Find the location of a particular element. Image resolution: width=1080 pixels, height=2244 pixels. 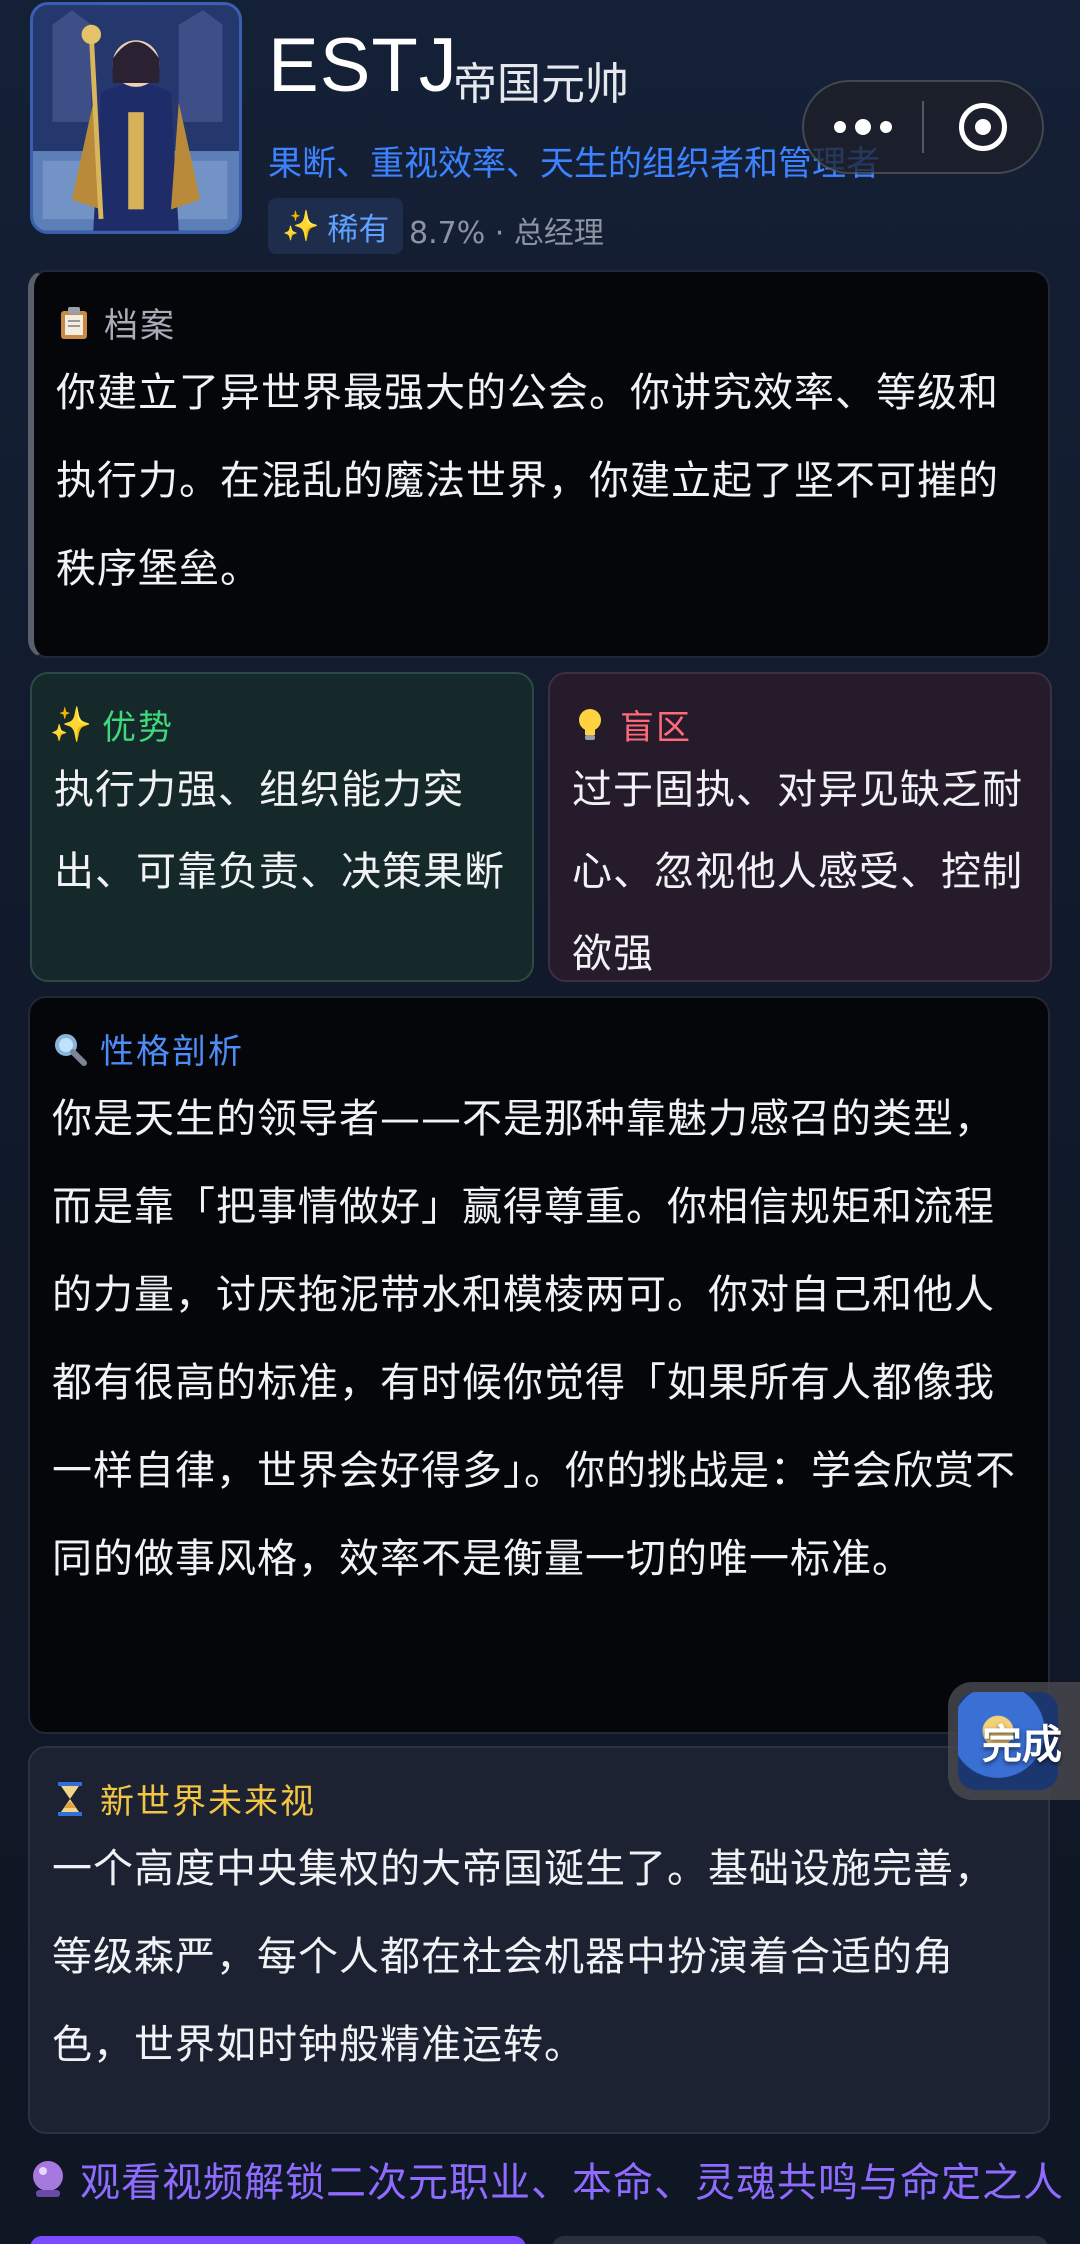

strengths-card-header: ✨ 优势 is located at coordinates (279, 724).